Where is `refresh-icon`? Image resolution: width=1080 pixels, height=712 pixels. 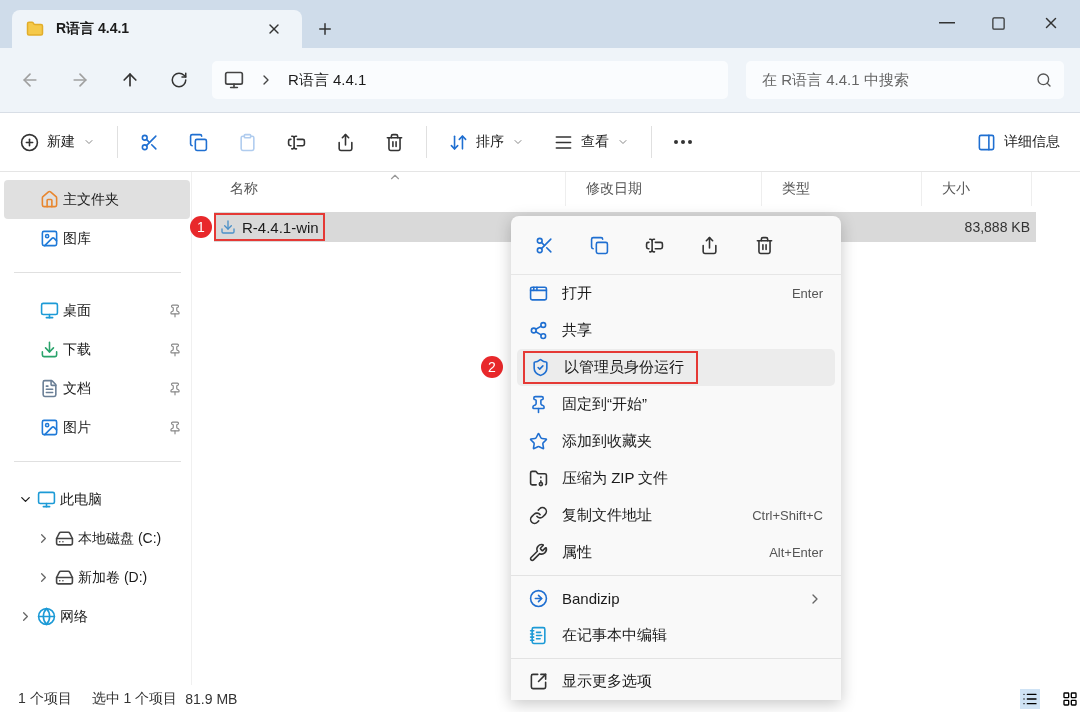
refresh-icon is located at coordinates (179, 80).